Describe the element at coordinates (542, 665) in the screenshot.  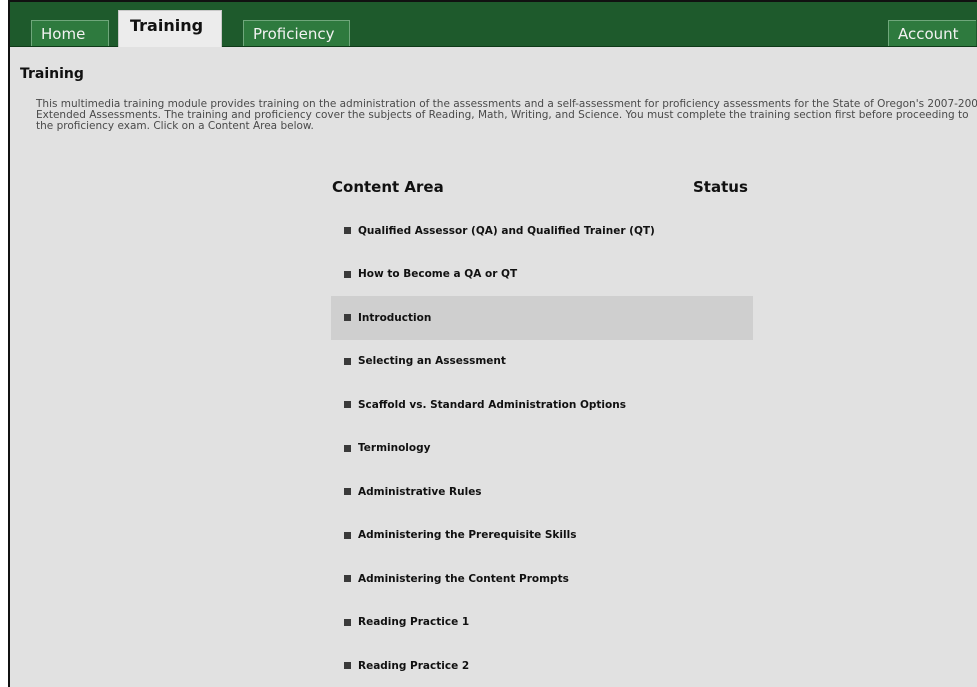
I see `content-area-item-reading-practice-2: Reading Practice 2` at that location.